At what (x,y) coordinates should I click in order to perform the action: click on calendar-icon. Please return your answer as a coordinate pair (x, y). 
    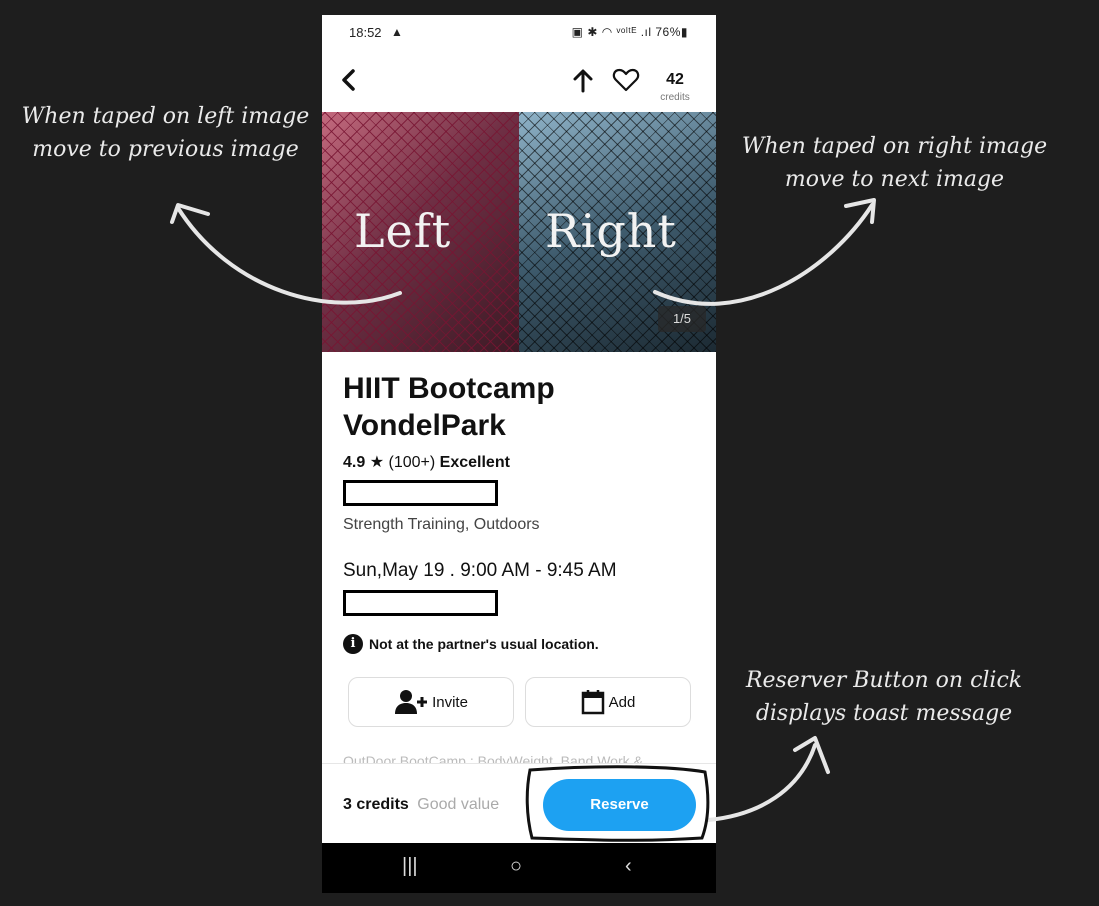
    Looking at the image, I should click on (592, 702).